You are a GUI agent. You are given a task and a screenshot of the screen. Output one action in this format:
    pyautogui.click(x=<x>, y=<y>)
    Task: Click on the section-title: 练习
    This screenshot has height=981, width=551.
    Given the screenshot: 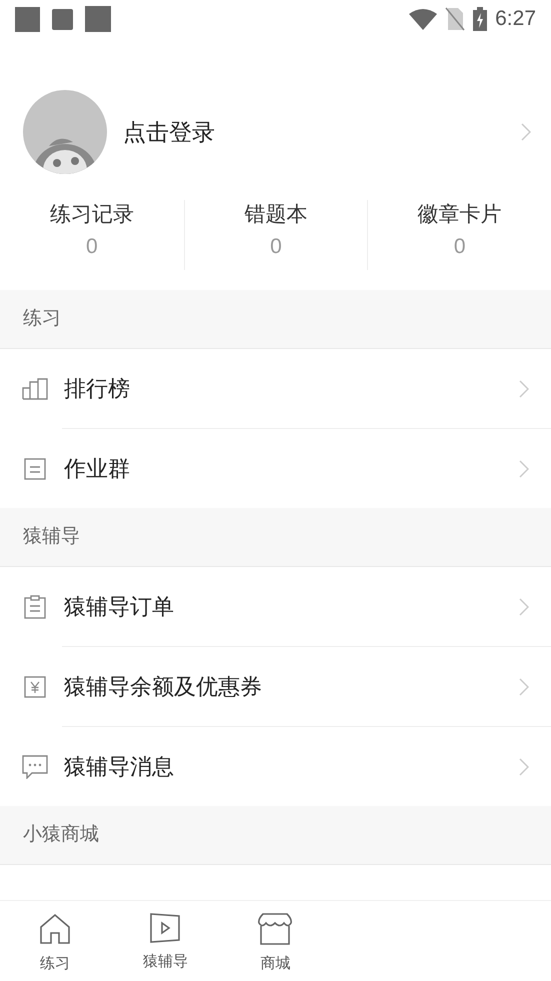 What is the action you would take?
    pyautogui.click(x=42, y=318)
    